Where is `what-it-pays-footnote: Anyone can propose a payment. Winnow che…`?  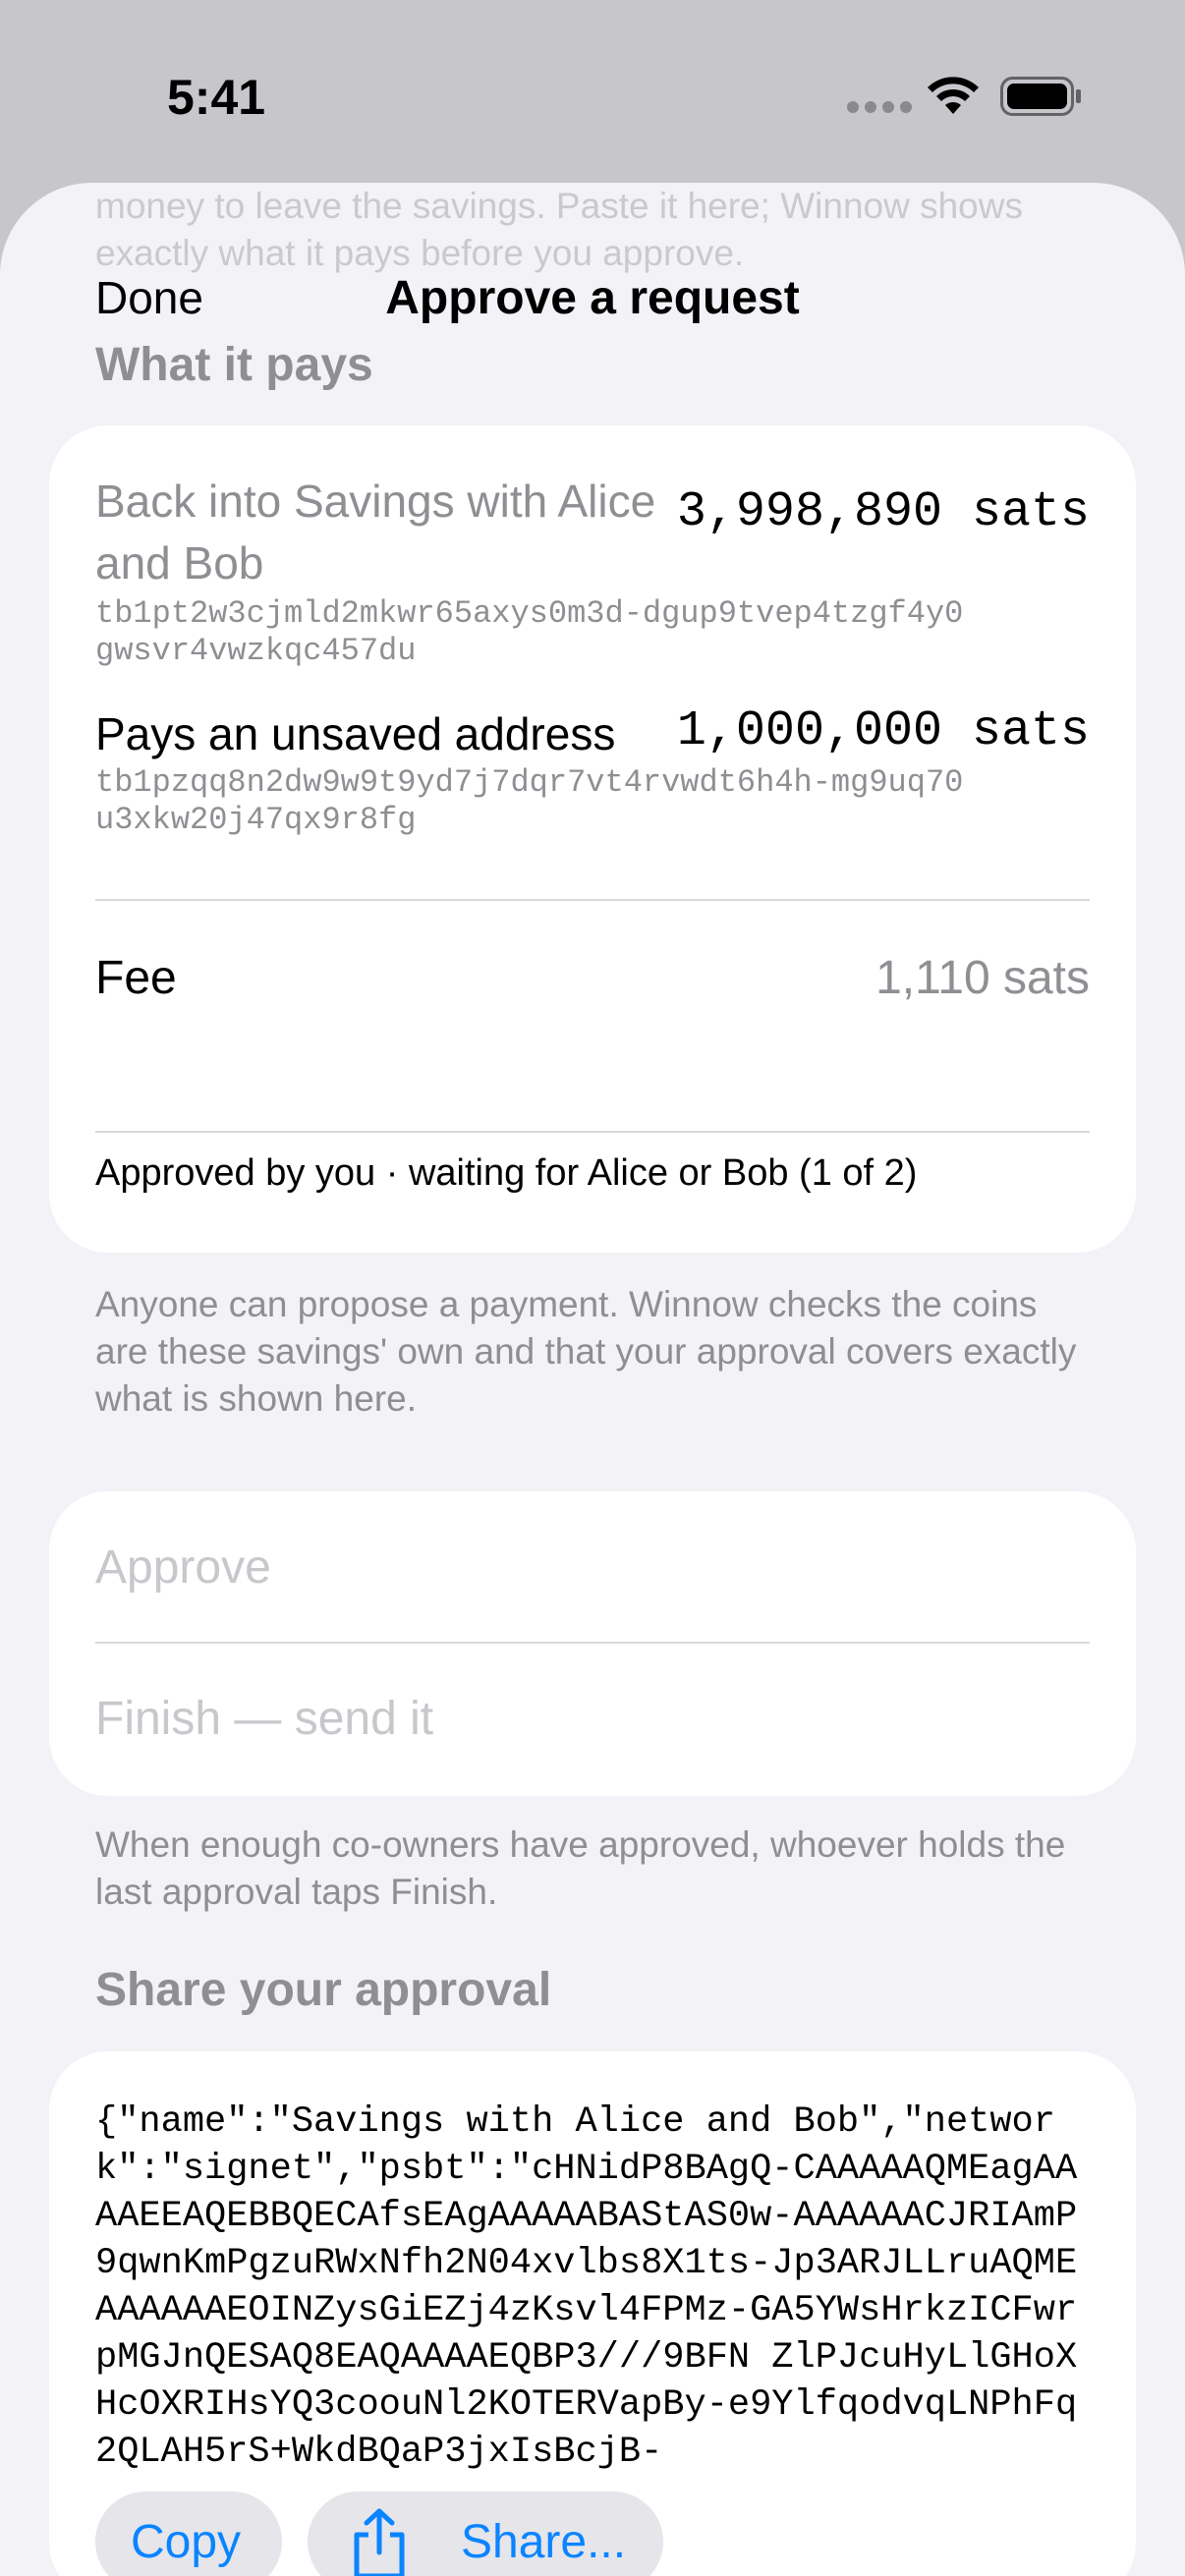 what-it-pays-footnote: Anyone can propose a payment. Winnow che… is located at coordinates (586, 1351).